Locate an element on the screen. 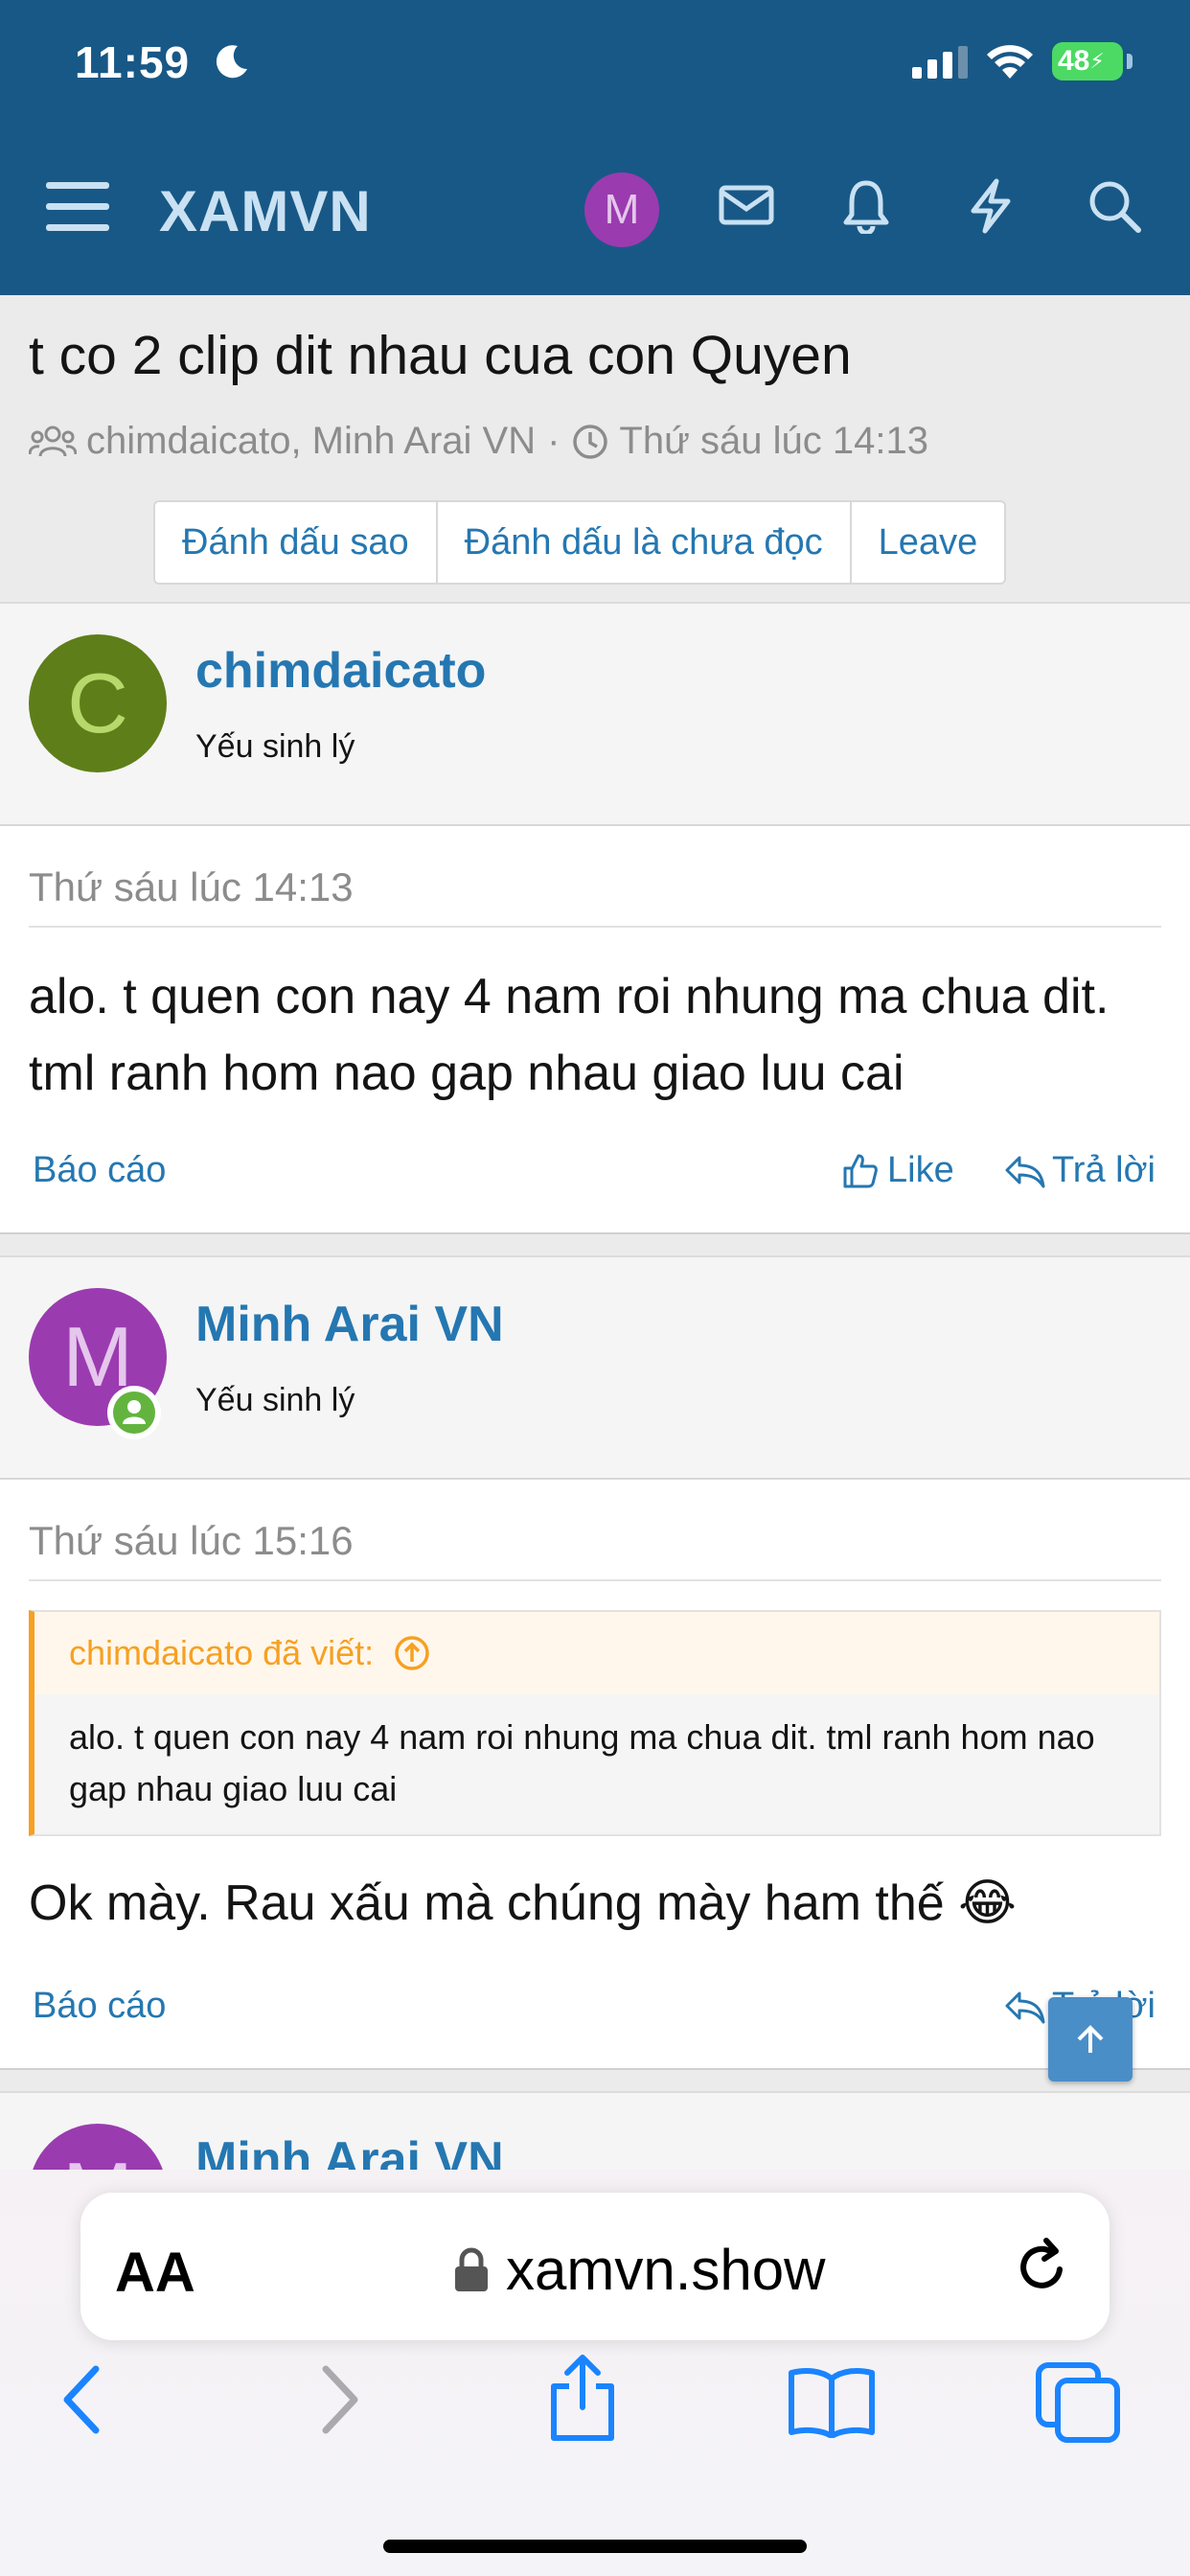  reader-settings-button: AA is located at coordinates (155, 2273).